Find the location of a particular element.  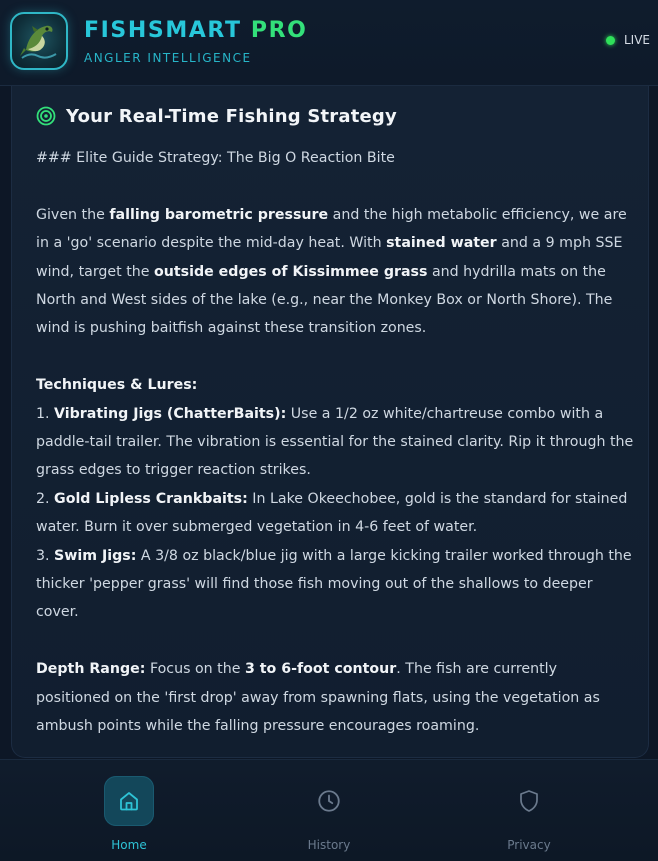

app-brand: FISHSMART PRO is located at coordinates (195, 31).